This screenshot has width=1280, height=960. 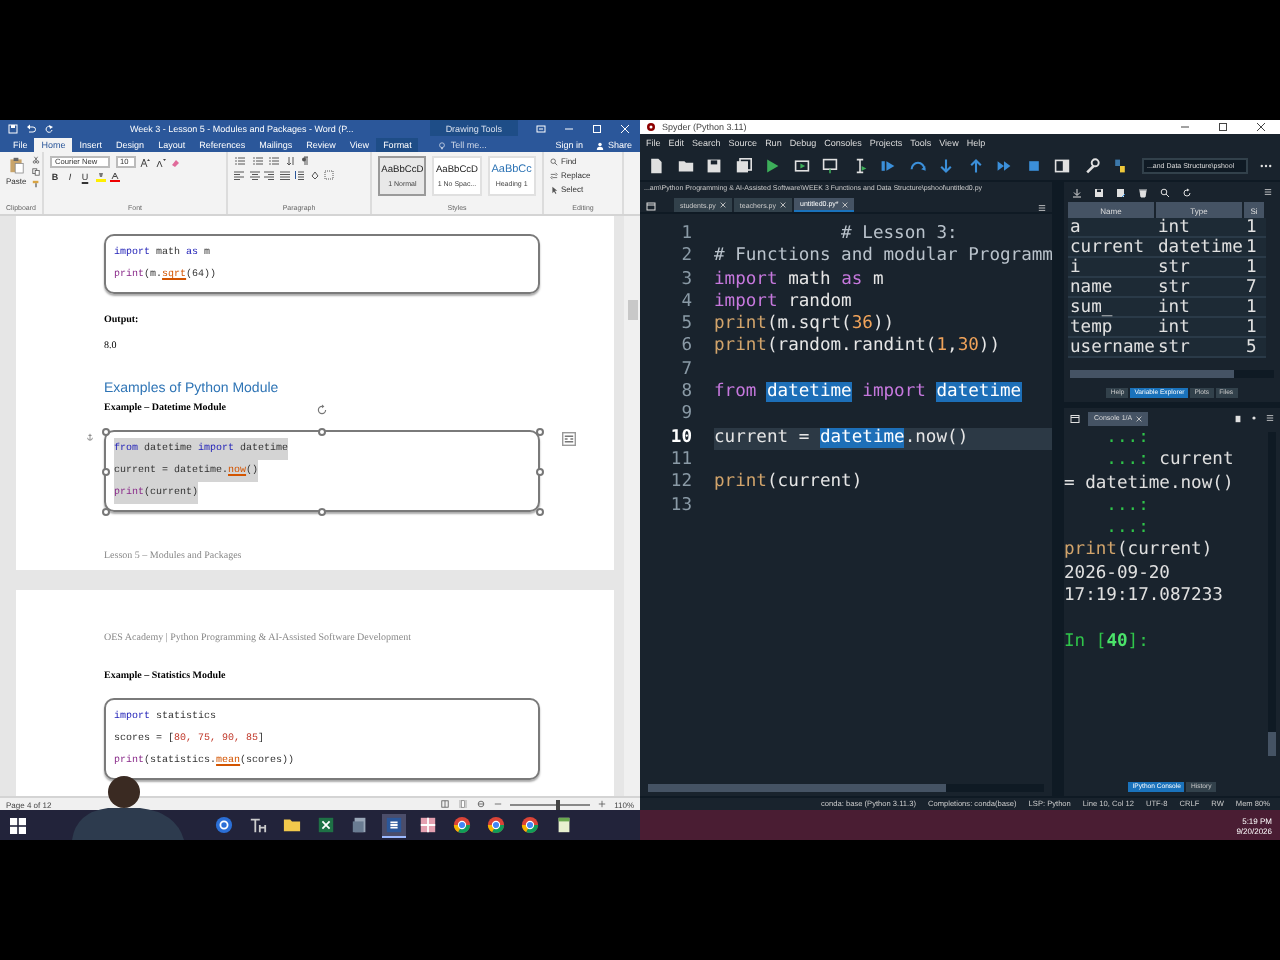 What do you see at coordinates (743, 165) in the screenshot?
I see `save-all-icon` at bounding box center [743, 165].